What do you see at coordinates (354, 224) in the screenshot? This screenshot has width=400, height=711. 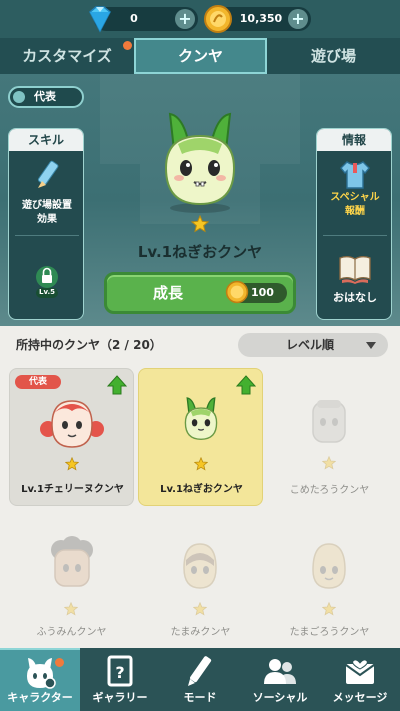 I see `info-panel: 情報 スペシャル 報酬 おはなし` at bounding box center [354, 224].